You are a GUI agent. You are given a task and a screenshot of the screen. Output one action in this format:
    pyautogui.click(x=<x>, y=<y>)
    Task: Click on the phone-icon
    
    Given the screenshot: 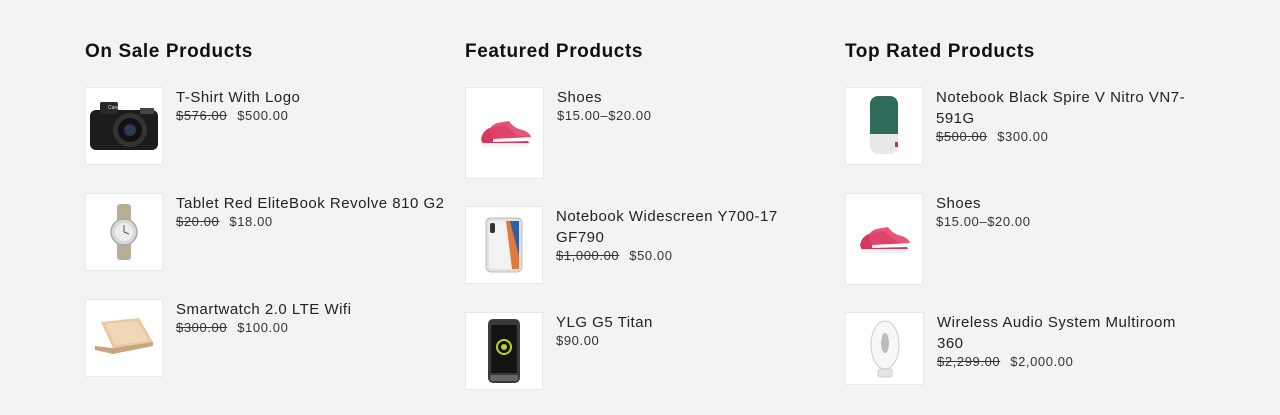 What is the action you would take?
    pyautogui.click(x=504, y=245)
    